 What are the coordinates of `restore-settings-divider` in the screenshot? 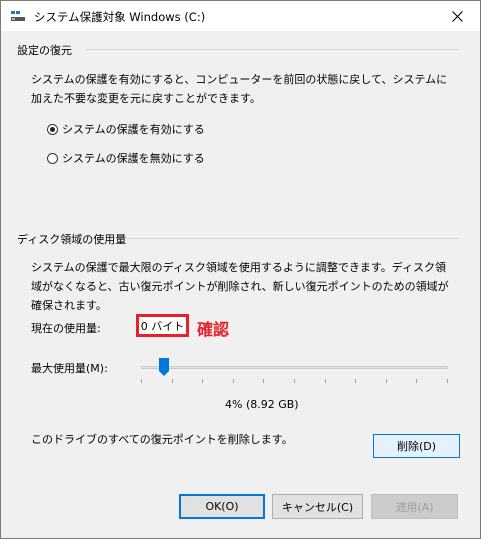 It's located at (271, 49).